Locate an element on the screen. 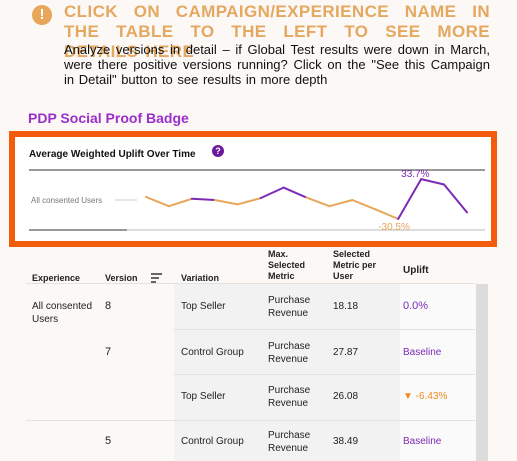  cell-uplift: 0.0% is located at coordinates (416, 306).